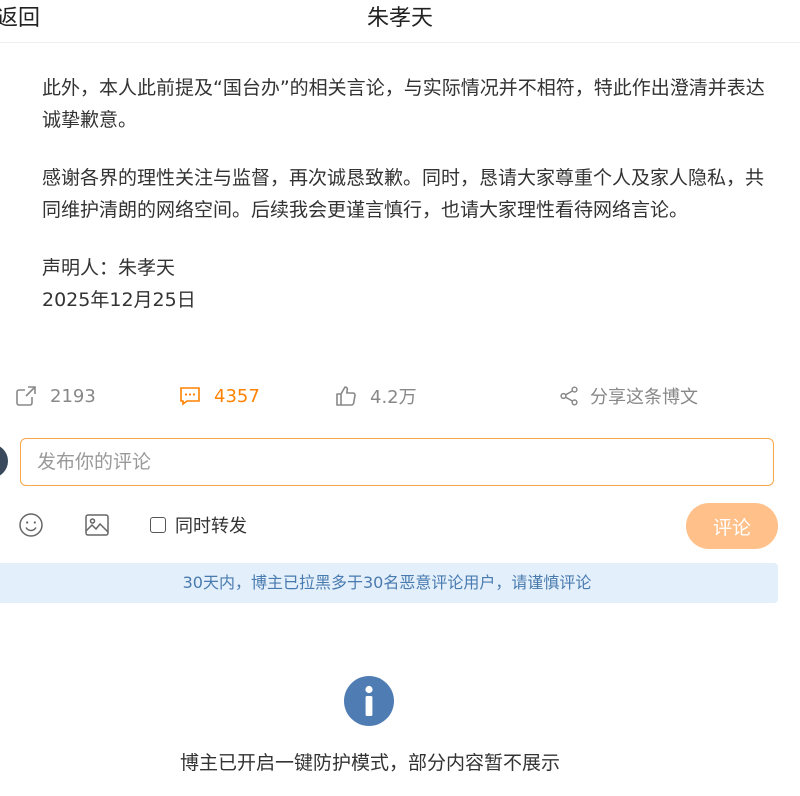  What do you see at coordinates (732, 526) in the screenshot?
I see `submit-comment-button: 评论` at bounding box center [732, 526].